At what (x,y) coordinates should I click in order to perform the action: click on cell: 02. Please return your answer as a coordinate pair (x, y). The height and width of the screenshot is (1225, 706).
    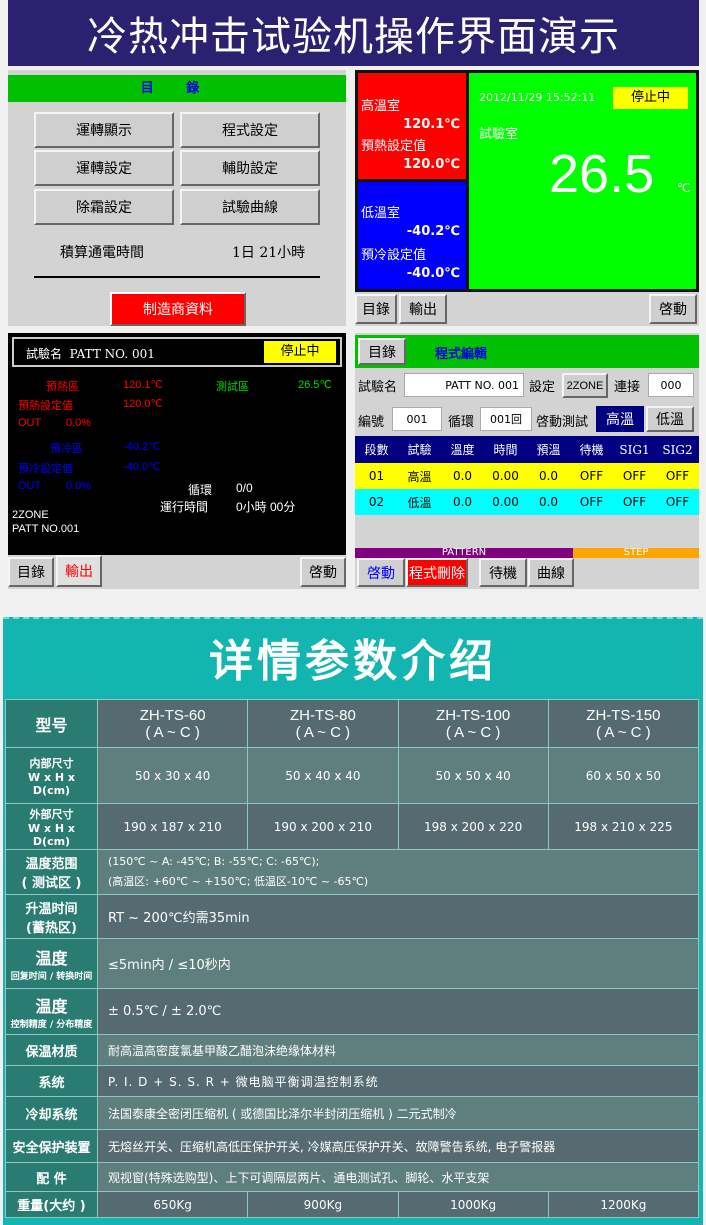
    Looking at the image, I should click on (376, 502).